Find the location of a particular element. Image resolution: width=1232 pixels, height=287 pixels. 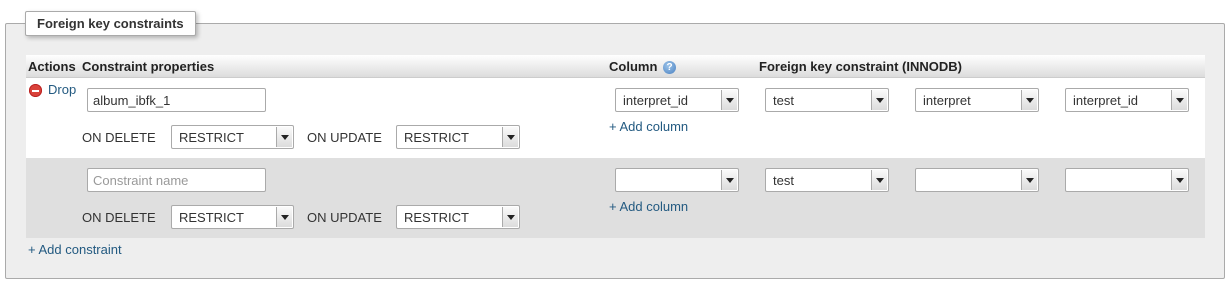

ref-column-select is located at coordinates (1127, 180).